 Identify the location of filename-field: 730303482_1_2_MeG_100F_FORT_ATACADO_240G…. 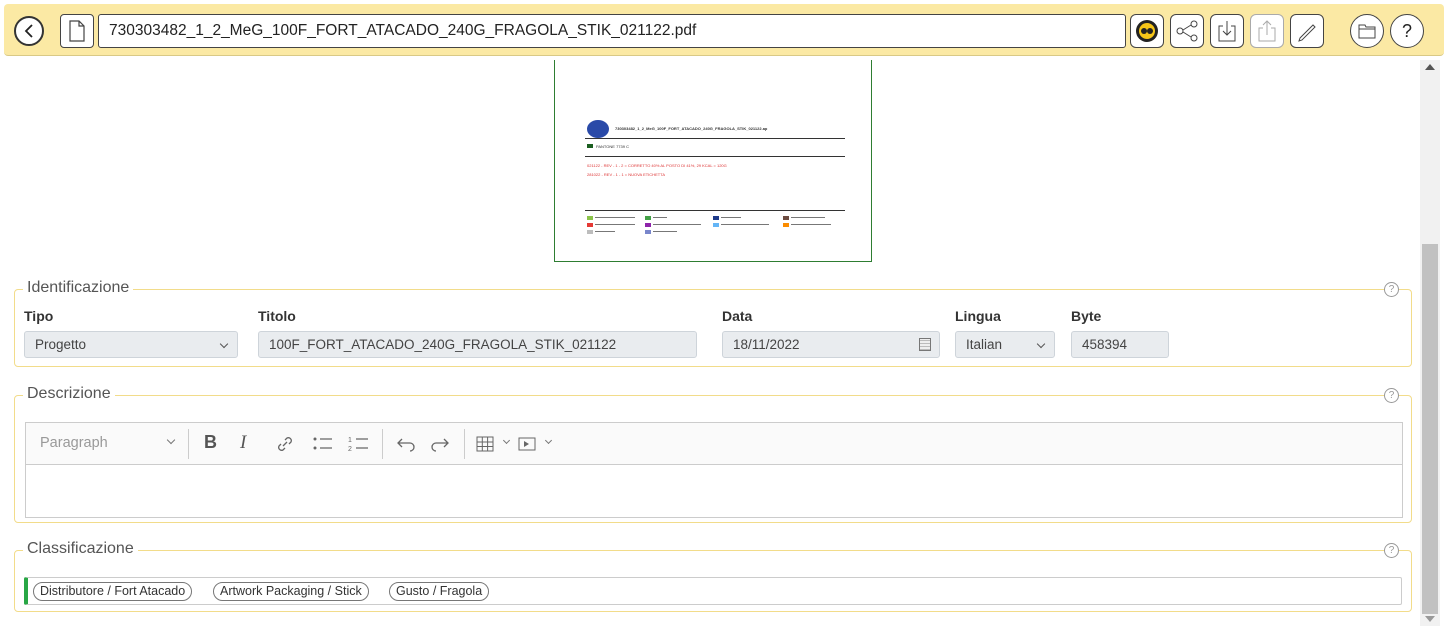
(612, 31).